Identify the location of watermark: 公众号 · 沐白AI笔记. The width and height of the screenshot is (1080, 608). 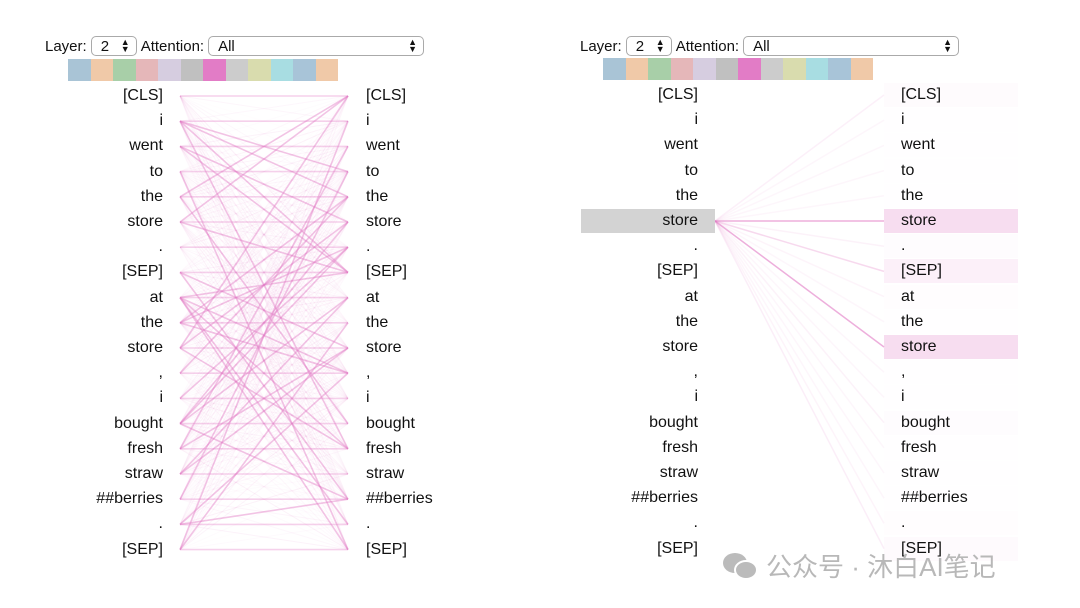
(859, 565).